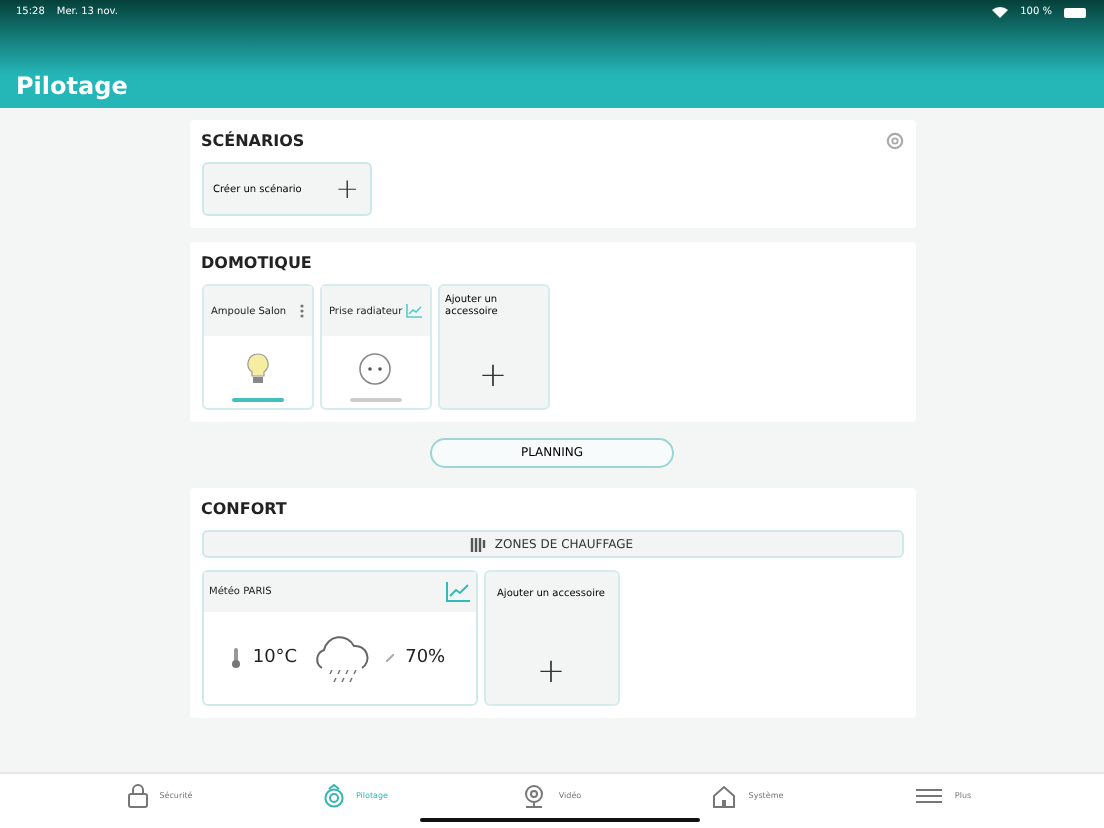  What do you see at coordinates (236, 658) in the screenshot?
I see `thermometer-icon` at bounding box center [236, 658].